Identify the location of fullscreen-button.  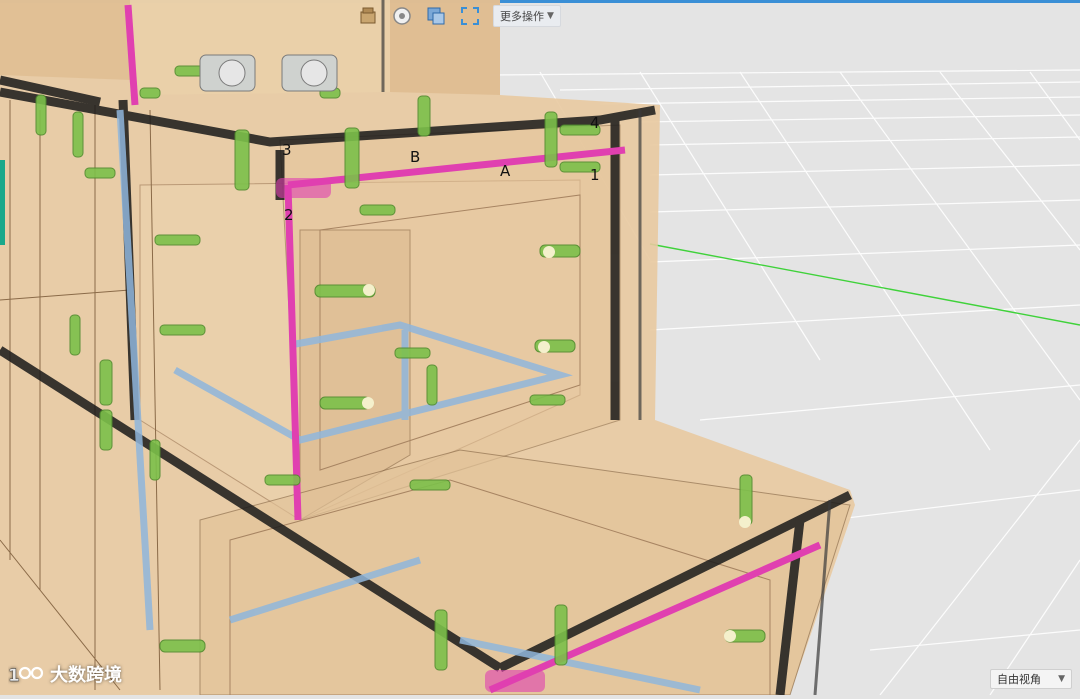
(470, 16).